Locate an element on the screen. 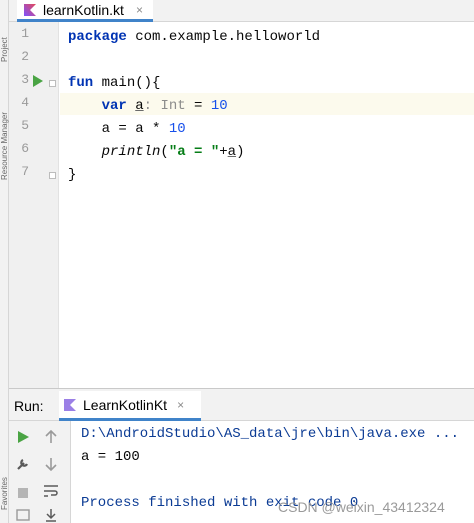  code-line-7: } is located at coordinates (72, 175).